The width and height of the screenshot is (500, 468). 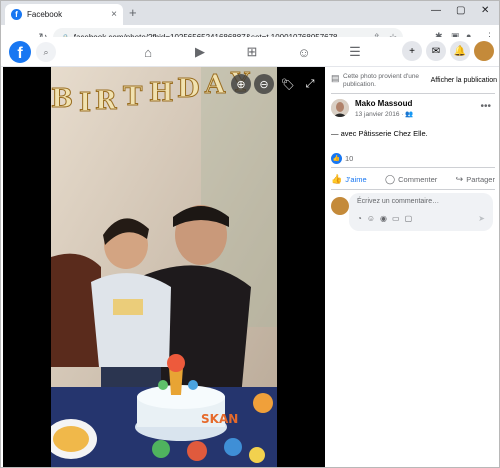 I want to click on marketplace-icon: ⊞, so click(x=252, y=52).